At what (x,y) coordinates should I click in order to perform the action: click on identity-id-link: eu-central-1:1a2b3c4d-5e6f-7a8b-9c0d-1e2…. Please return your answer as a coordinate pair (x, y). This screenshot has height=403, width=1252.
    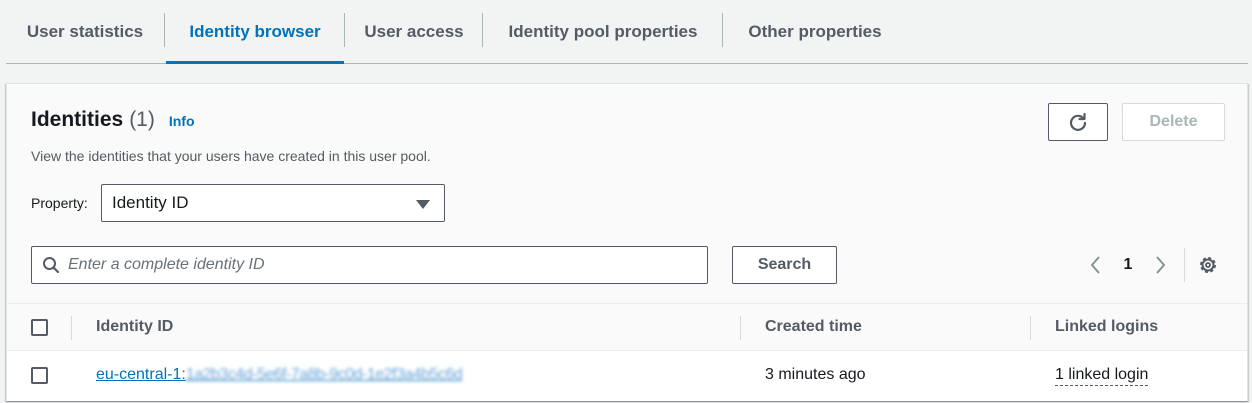
    Looking at the image, I should click on (279, 375).